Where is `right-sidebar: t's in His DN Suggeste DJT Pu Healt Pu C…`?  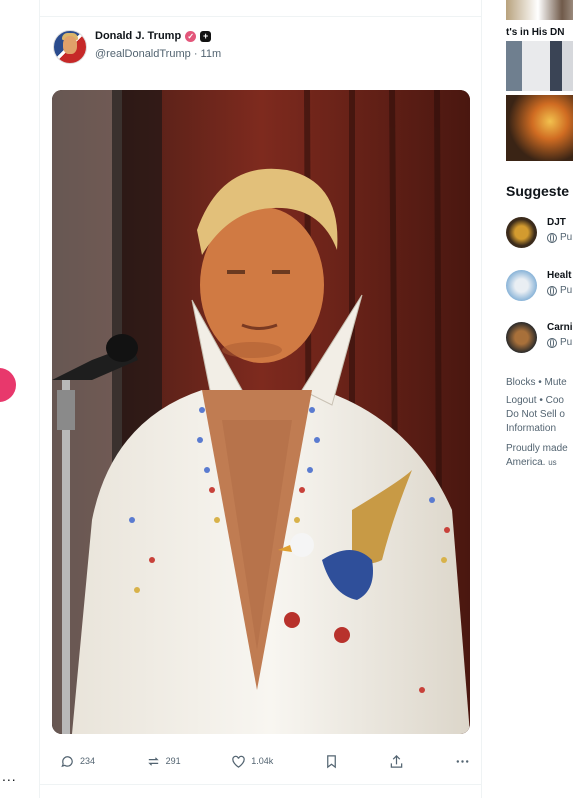
right-sidebar: t's in His DN Suggeste DJT Pu Healt Pu C… is located at coordinates (539, 399).